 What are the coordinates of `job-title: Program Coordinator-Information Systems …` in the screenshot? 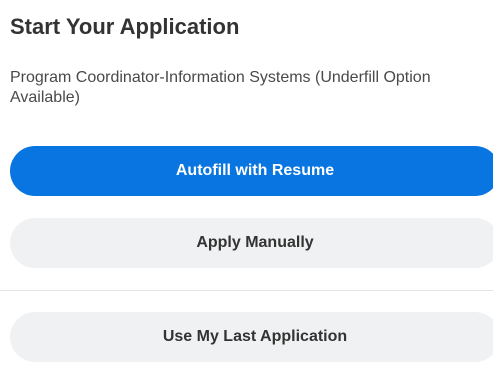 It's located at (220, 87).